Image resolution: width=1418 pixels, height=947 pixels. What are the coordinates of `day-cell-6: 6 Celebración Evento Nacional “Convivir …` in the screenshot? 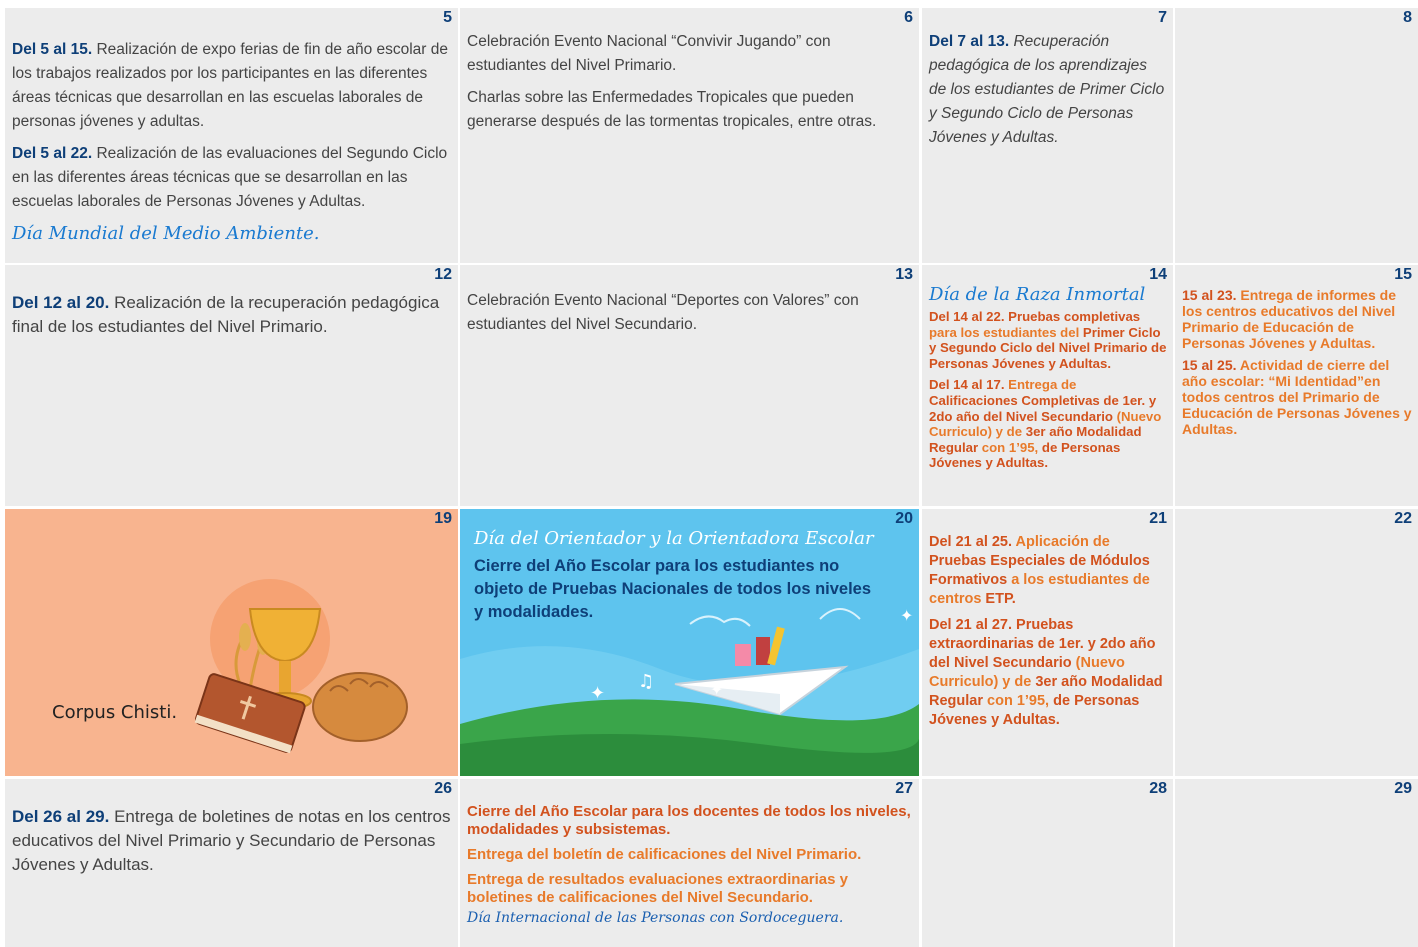 It's located at (689, 135).